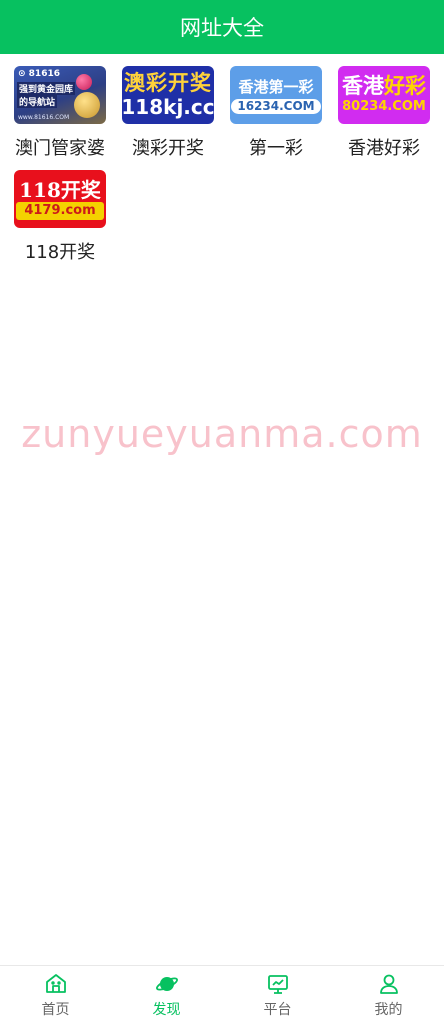 This screenshot has width=444, height=1024. Describe the element at coordinates (388, 995) in the screenshot. I see `tab-me: 我的` at that location.